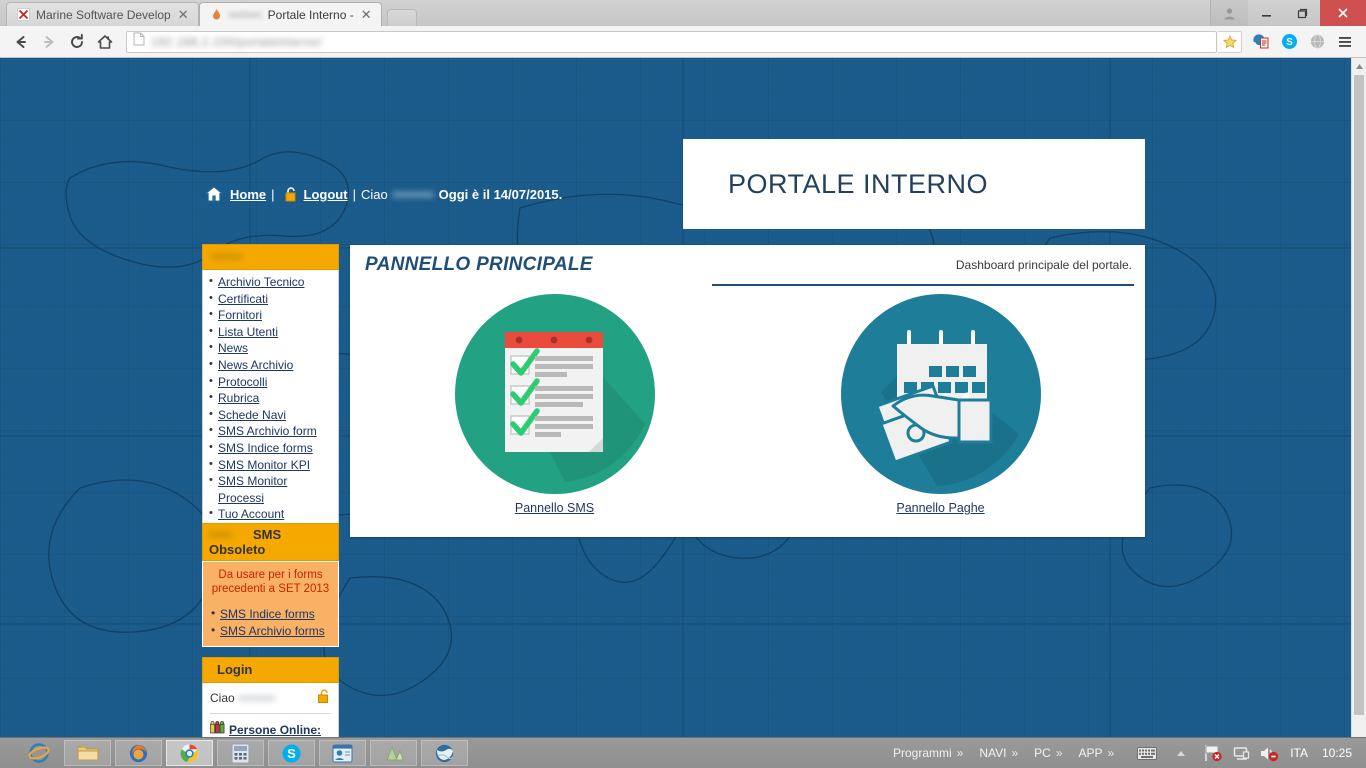 The height and width of the screenshot is (768, 1366). Describe the element at coordinates (255, 365) in the screenshot. I see `sidebar-link: News Archivio` at that location.